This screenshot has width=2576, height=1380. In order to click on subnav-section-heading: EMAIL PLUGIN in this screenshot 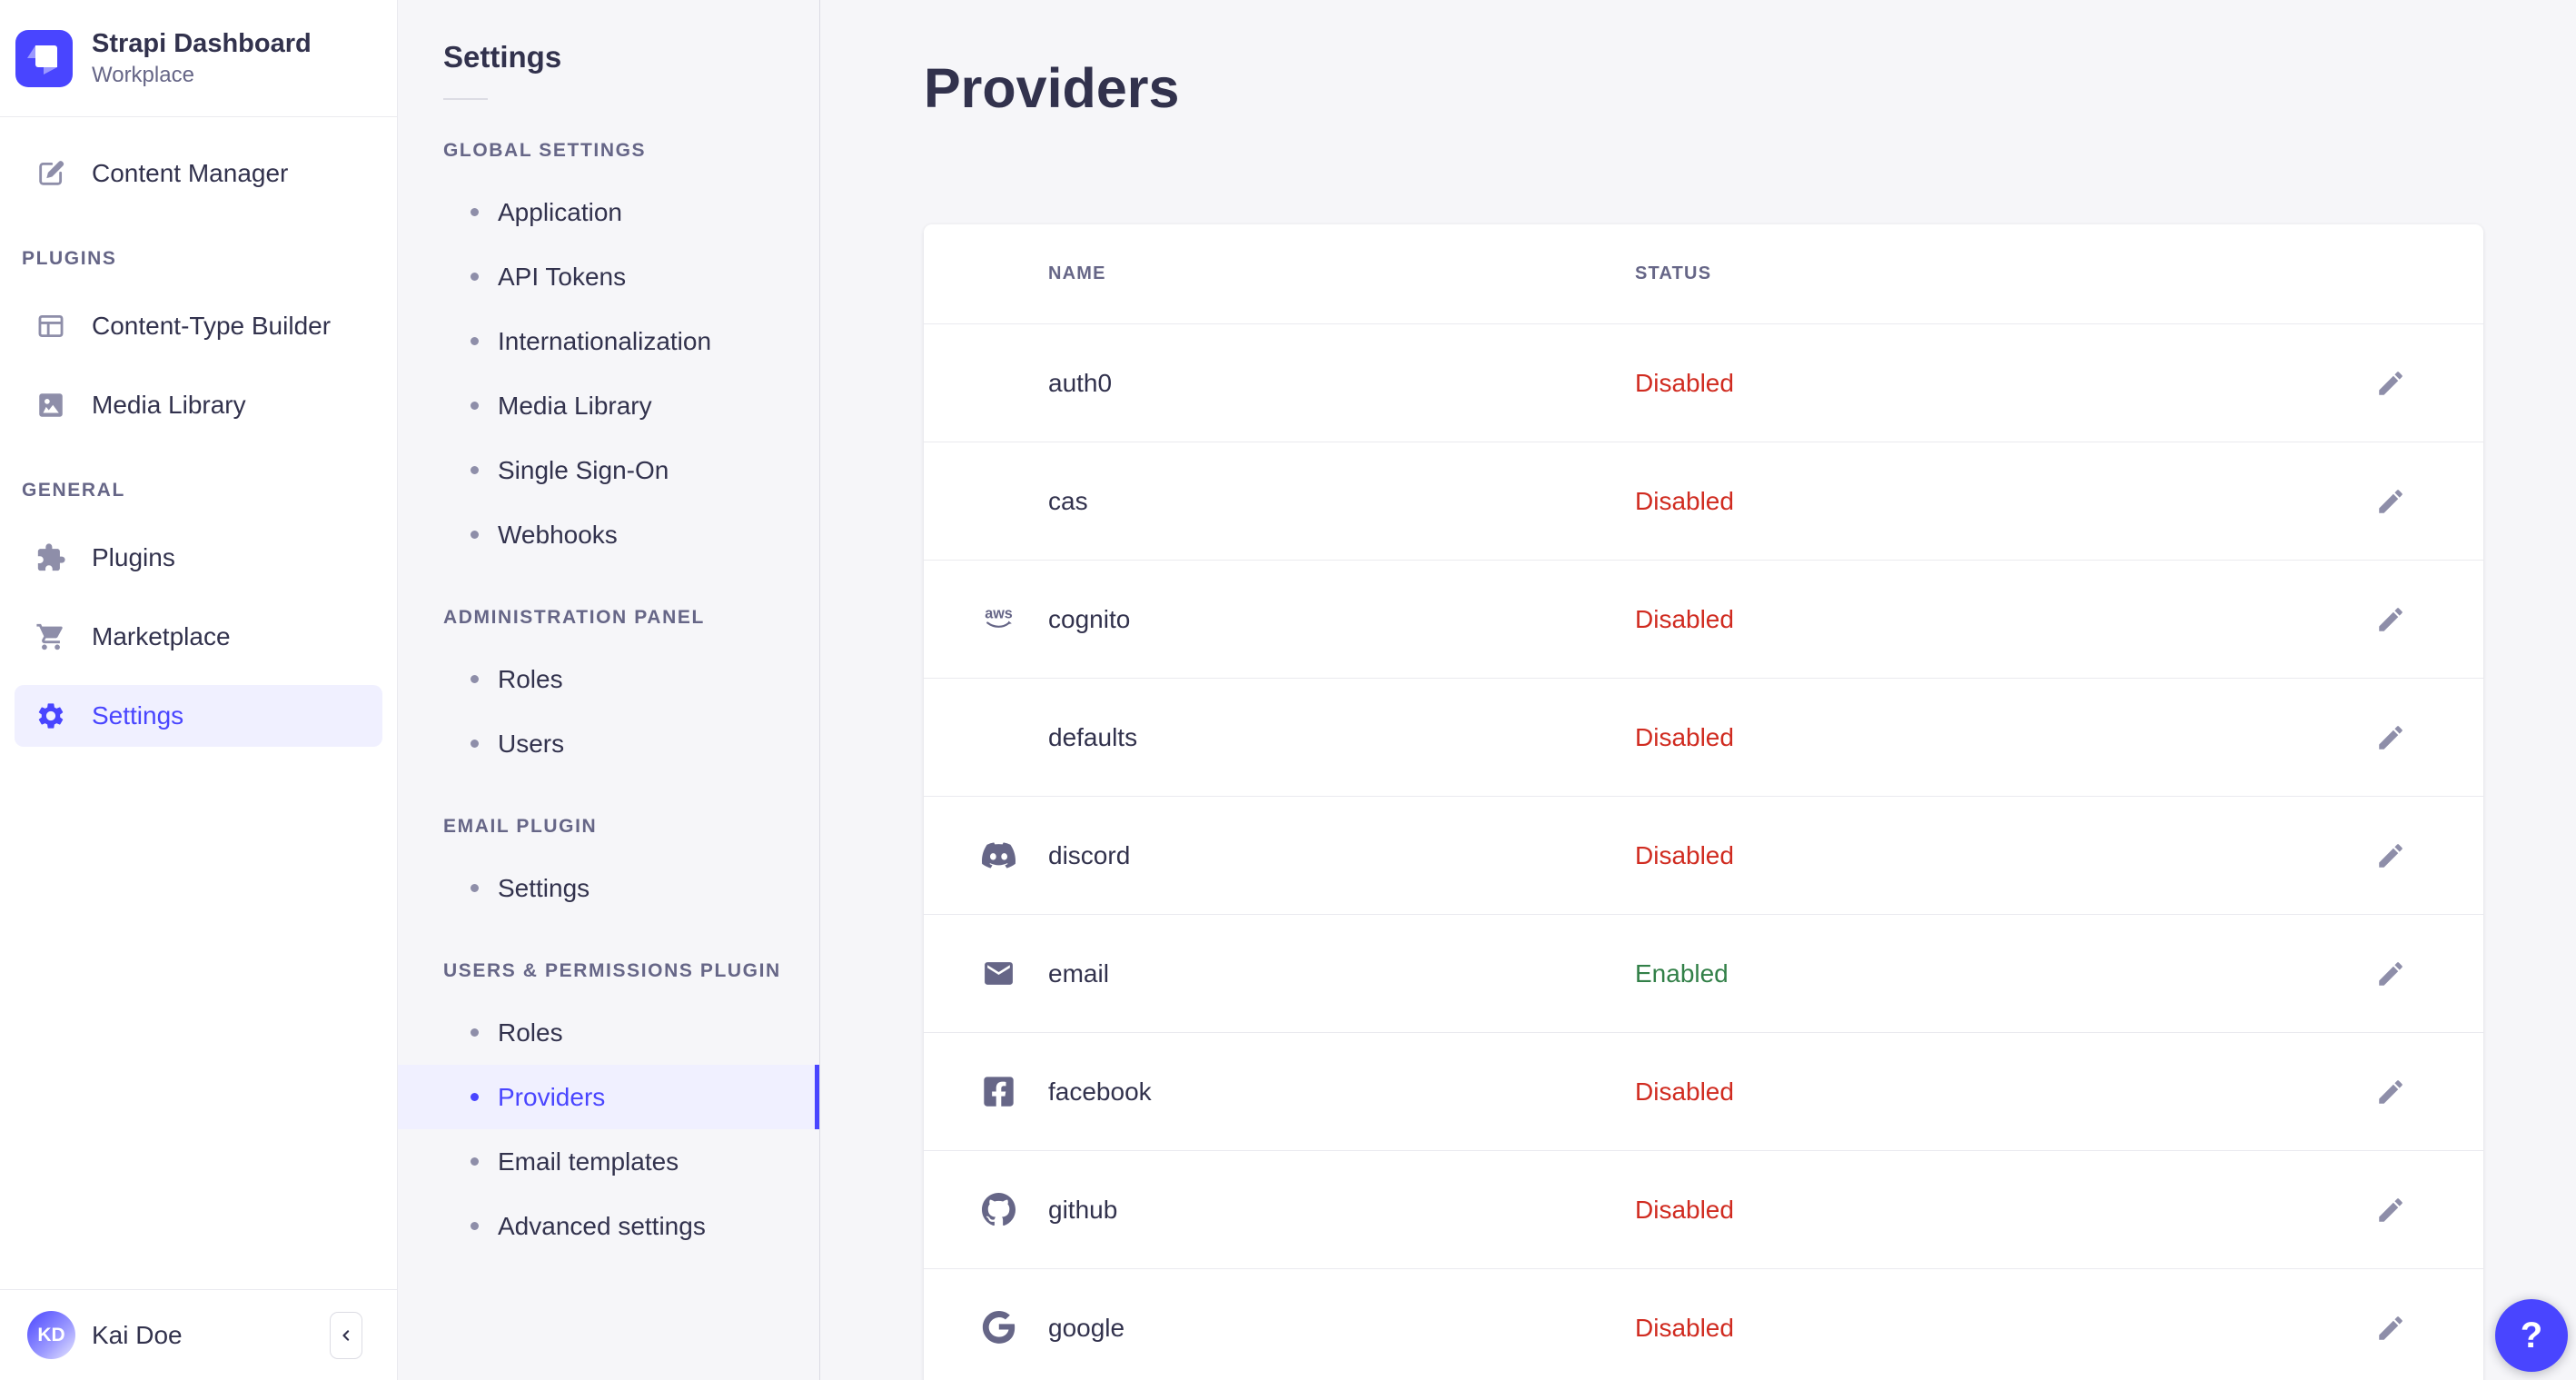, I will do `click(520, 826)`.